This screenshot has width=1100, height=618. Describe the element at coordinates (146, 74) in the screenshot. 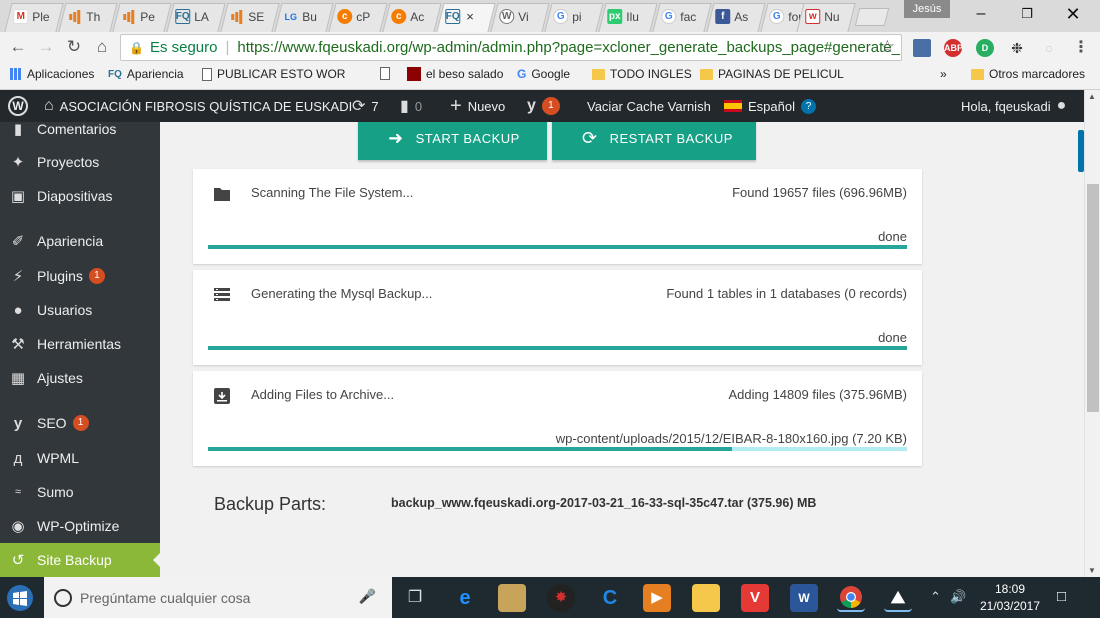

I see `bookmark-apariencia: FQ Apariencia` at that location.